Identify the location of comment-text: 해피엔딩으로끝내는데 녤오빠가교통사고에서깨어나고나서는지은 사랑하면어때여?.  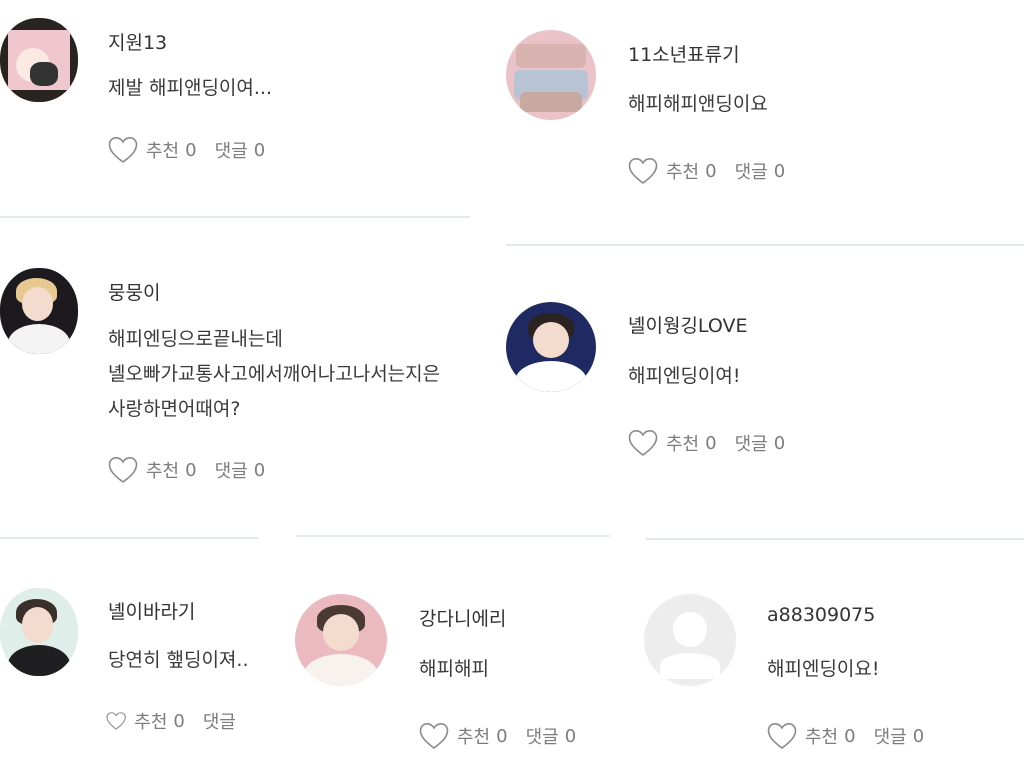
(289, 374).